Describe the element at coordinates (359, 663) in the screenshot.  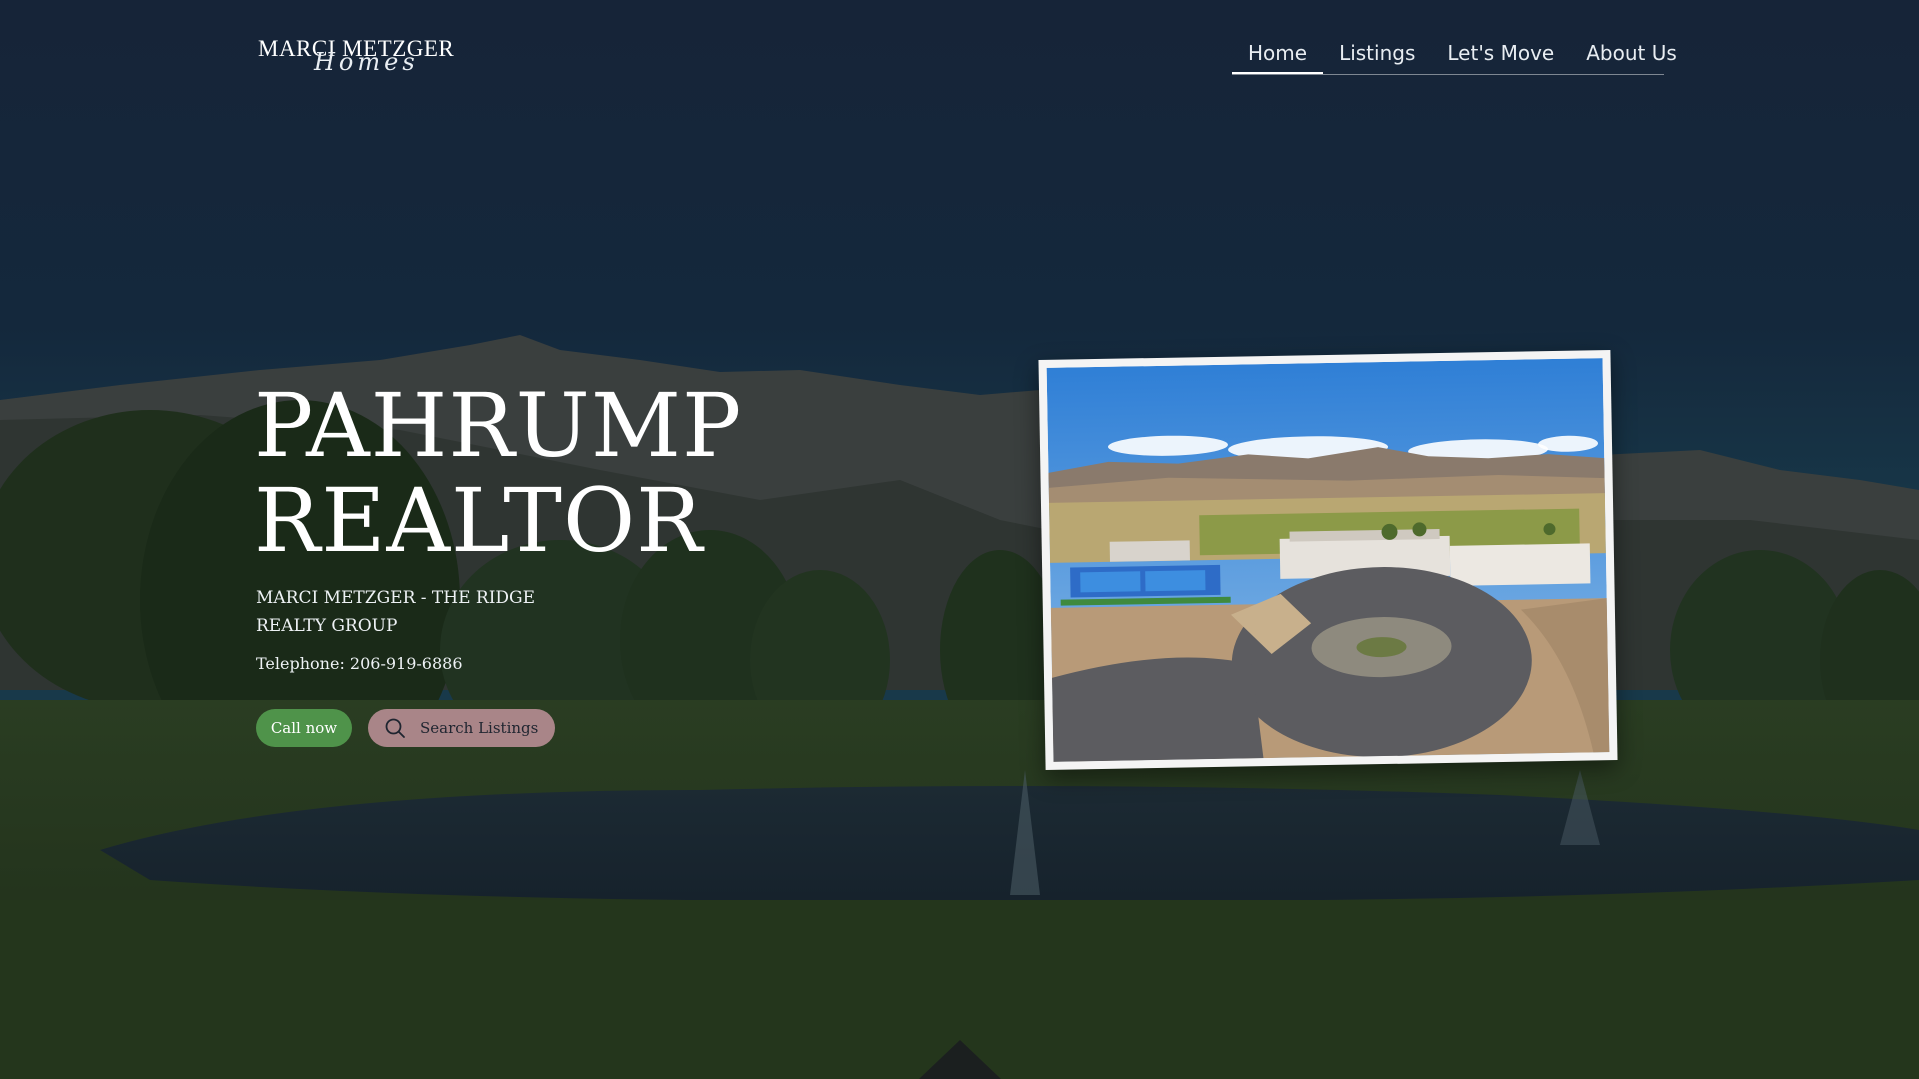
I see `hero-phone: Telephone: 206-919-6886` at that location.